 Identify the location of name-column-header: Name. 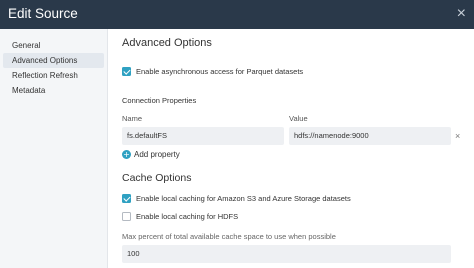
(132, 118).